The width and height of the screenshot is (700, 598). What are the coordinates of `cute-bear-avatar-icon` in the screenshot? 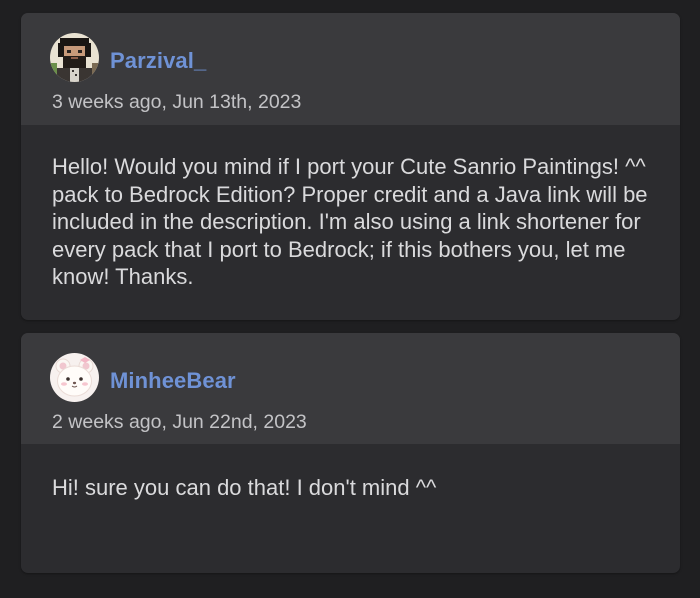 It's located at (74, 377).